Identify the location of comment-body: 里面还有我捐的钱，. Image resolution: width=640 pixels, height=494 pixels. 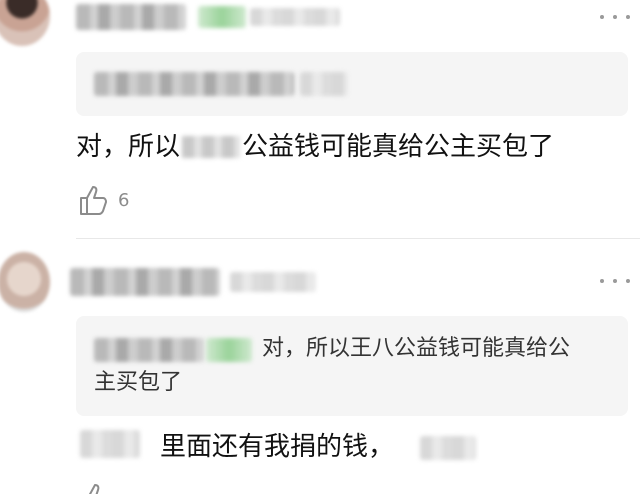
(277, 447).